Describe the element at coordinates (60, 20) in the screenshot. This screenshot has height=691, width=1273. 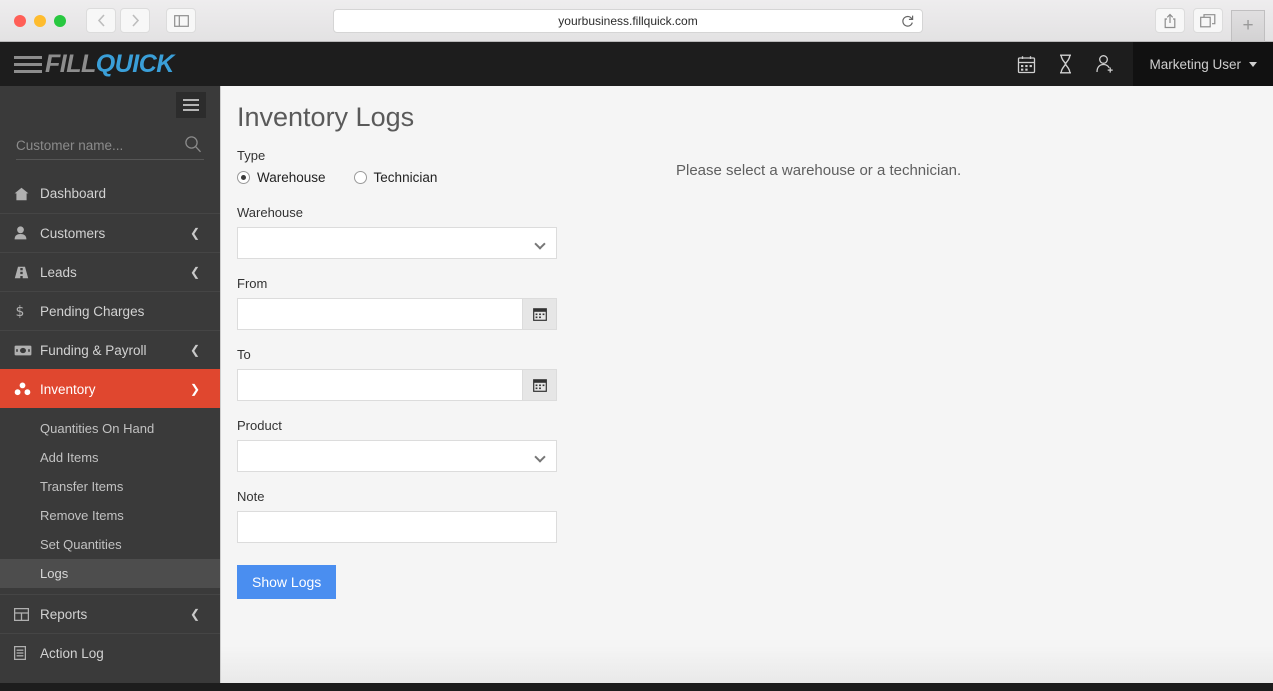
I see `maximize-window-button` at that location.